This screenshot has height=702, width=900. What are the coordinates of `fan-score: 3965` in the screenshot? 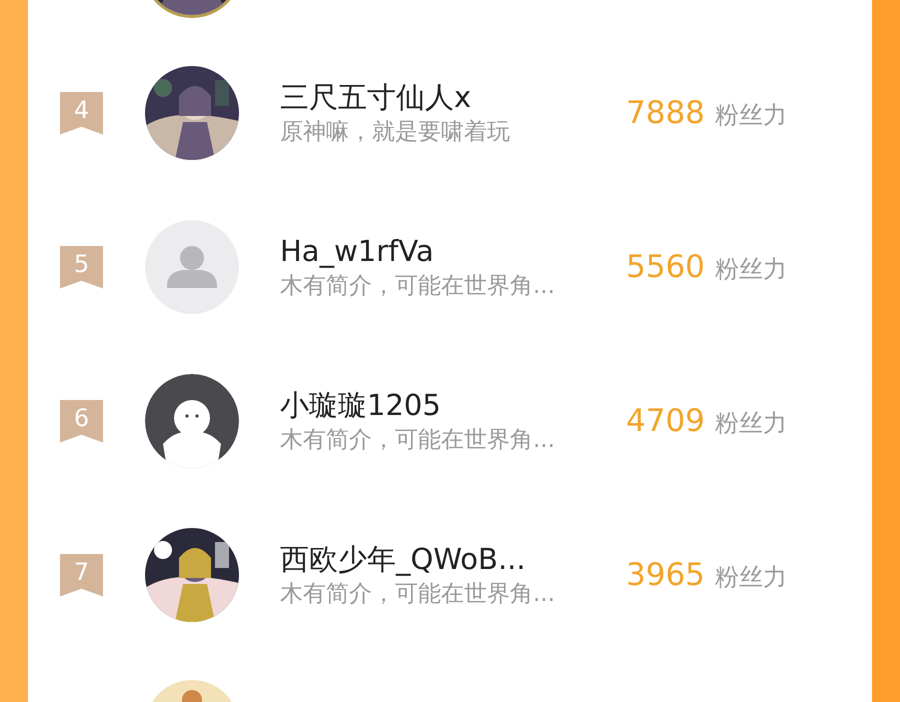 It's located at (665, 575).